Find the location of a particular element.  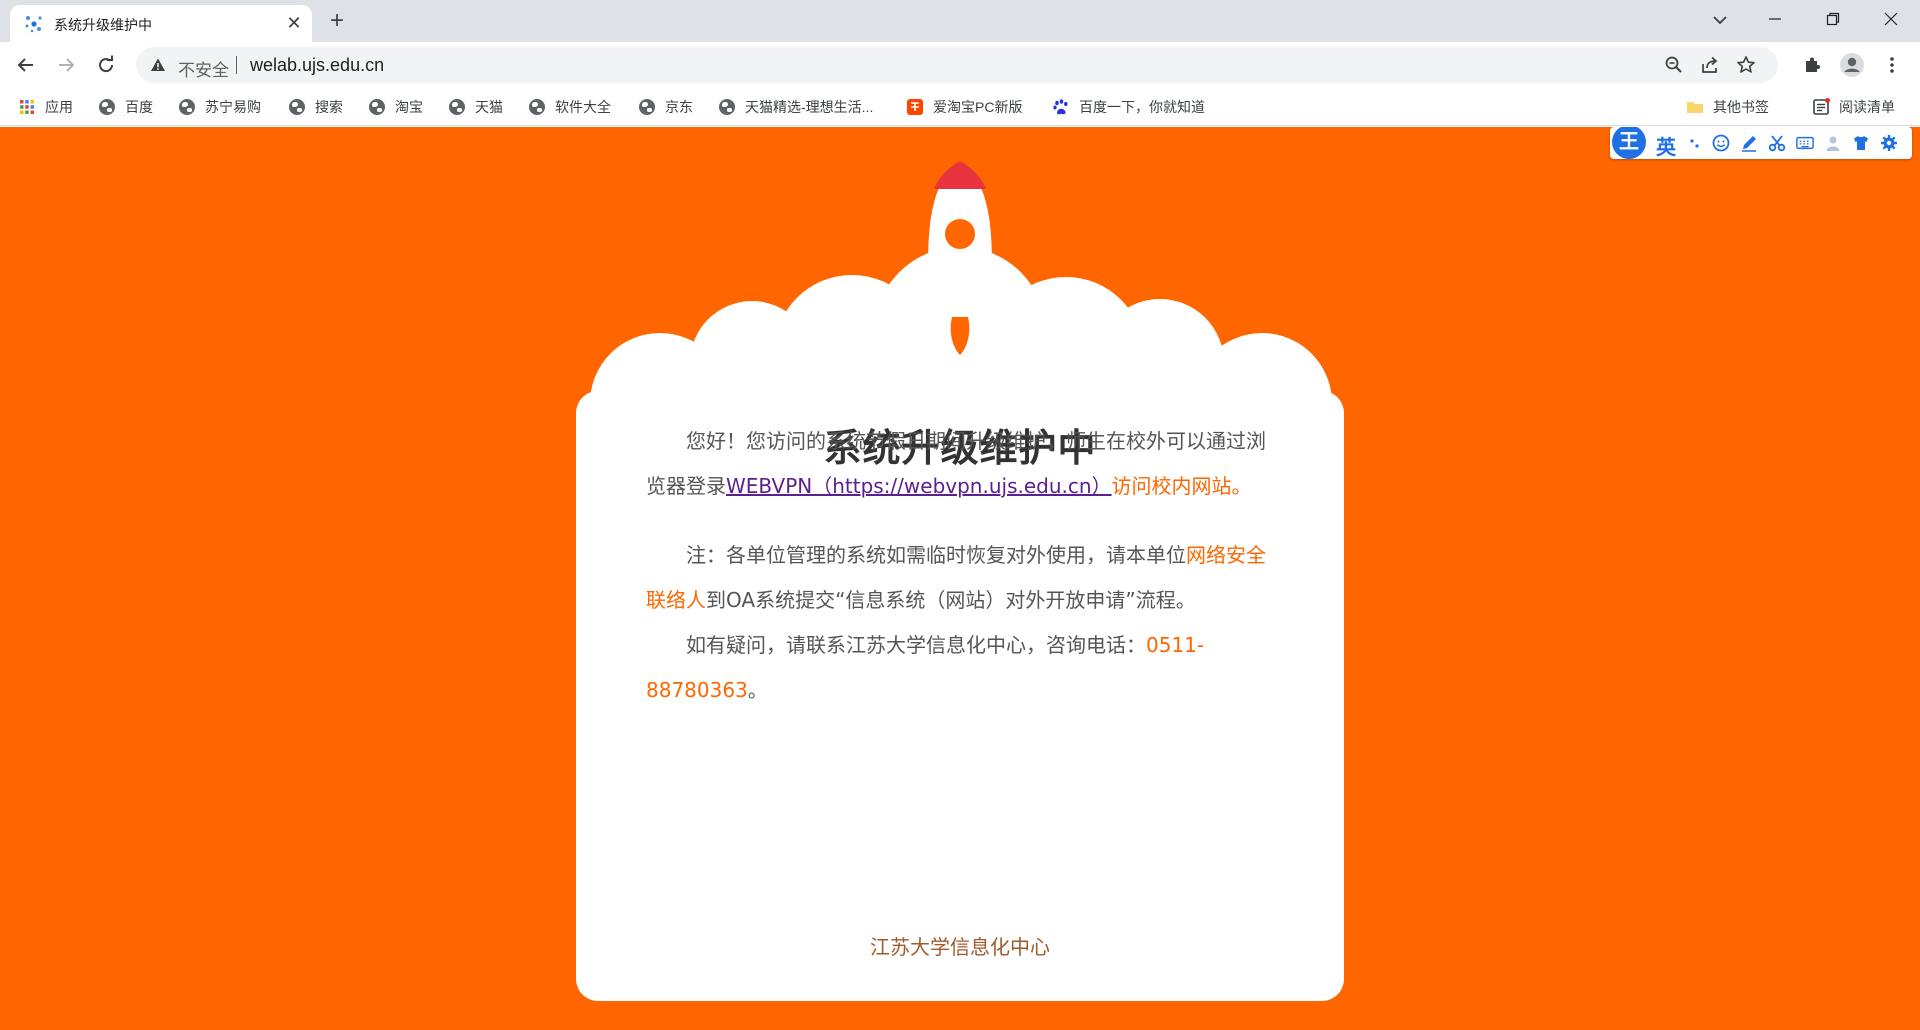

forward-button is located at coordinates (66, 65).